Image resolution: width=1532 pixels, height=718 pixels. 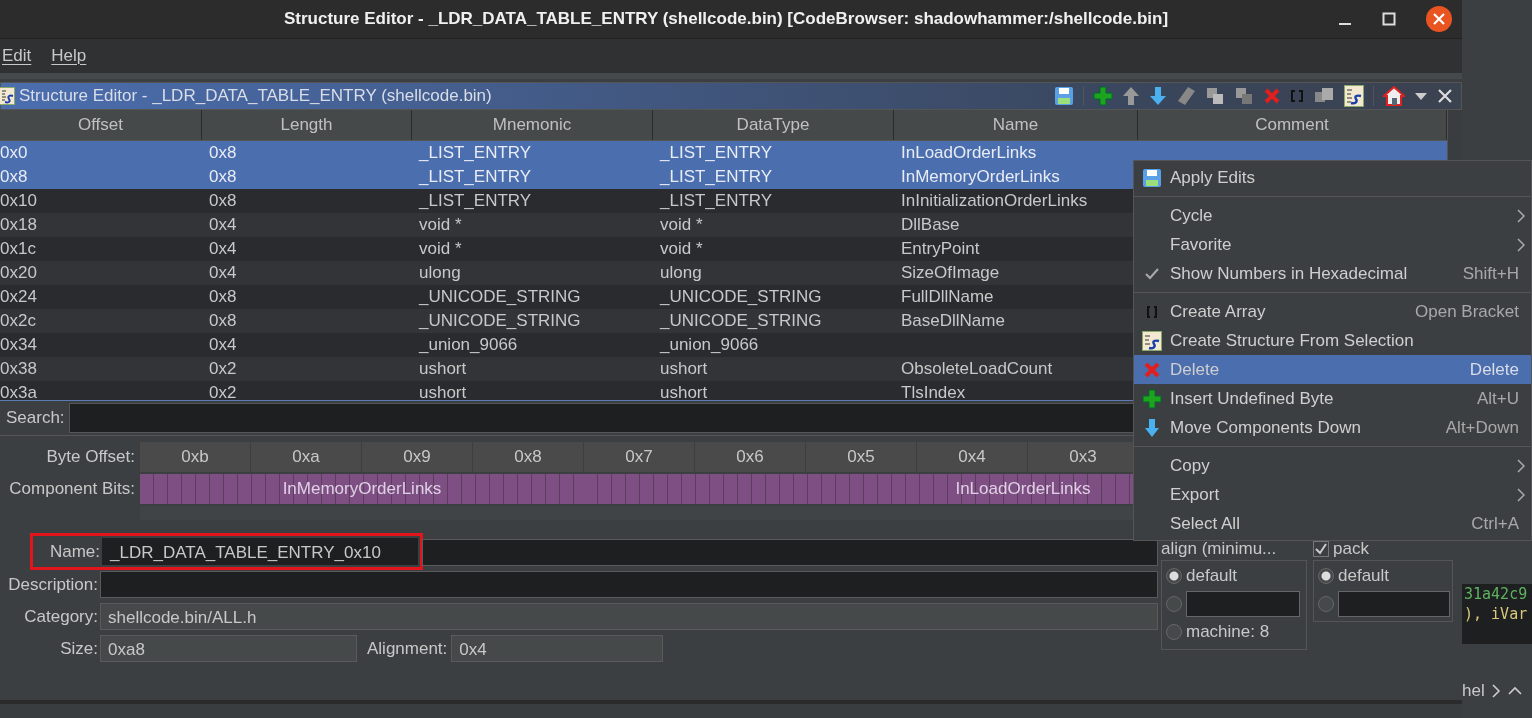 What do you see at coordinates (1421, 96) in the screenshot?
I see `dropdown-icon` at bounding box center [1421, 96].